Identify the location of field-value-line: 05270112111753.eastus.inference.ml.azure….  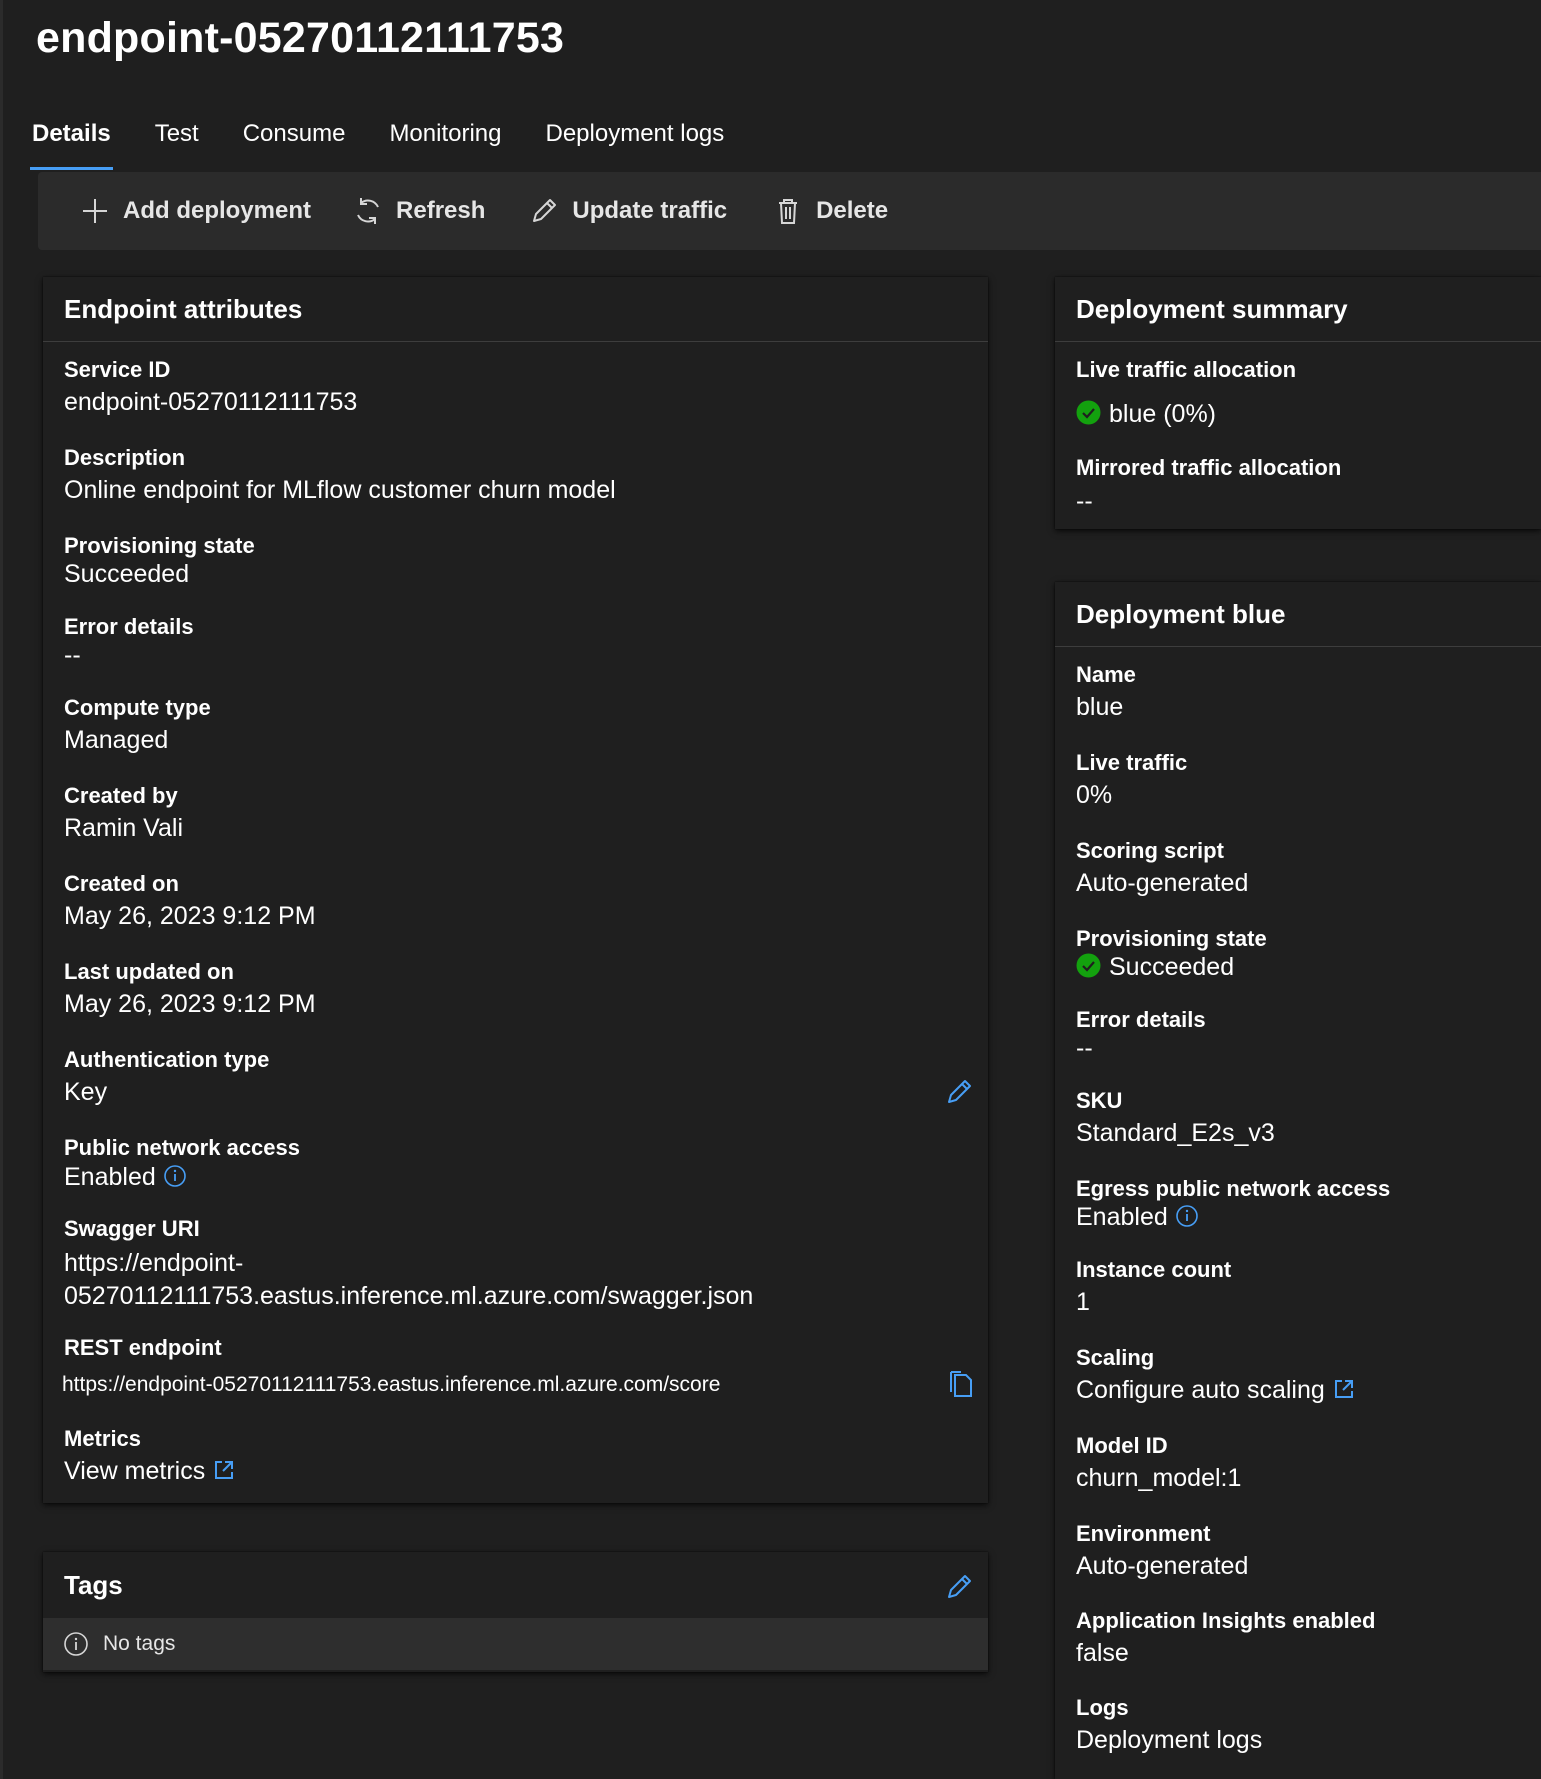
(409, 1296).